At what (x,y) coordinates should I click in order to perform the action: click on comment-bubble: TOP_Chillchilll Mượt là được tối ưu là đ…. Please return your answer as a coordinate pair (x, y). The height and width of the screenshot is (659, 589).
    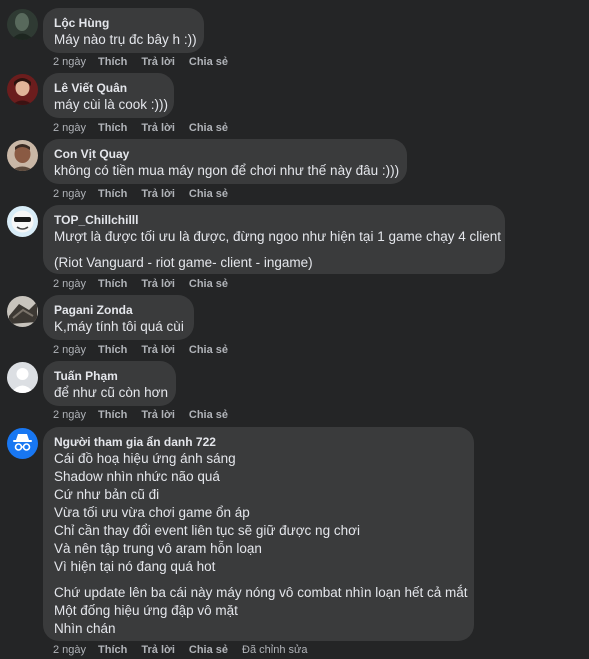
    Looking at the image, I should click on (274, 239).